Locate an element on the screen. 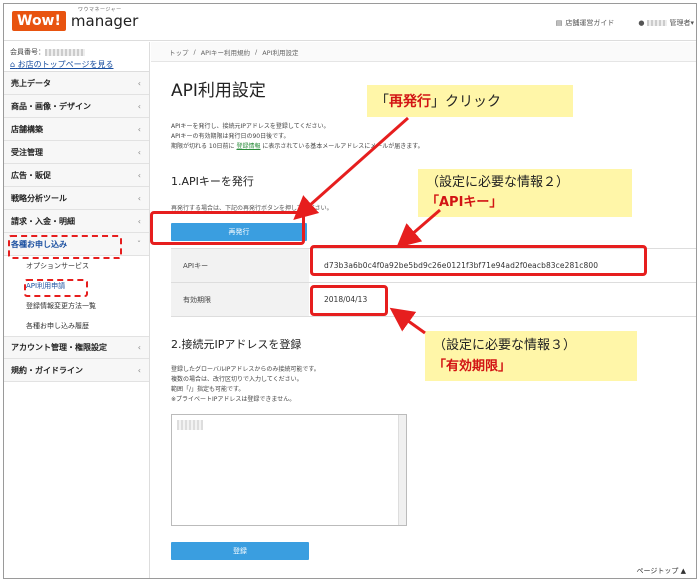  callout-text-red: 「有効期限」 is located at coordinates (472, 366).